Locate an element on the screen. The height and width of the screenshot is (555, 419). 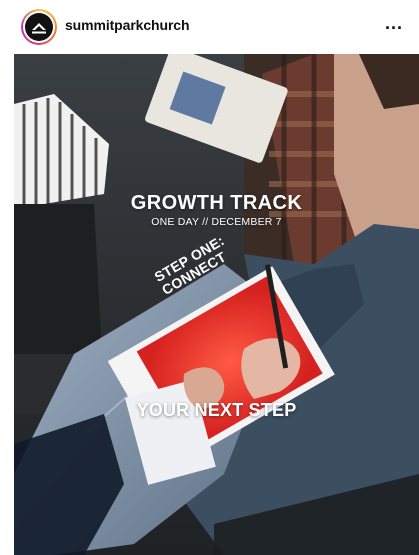
avatar is located at coordinates (39, 27).